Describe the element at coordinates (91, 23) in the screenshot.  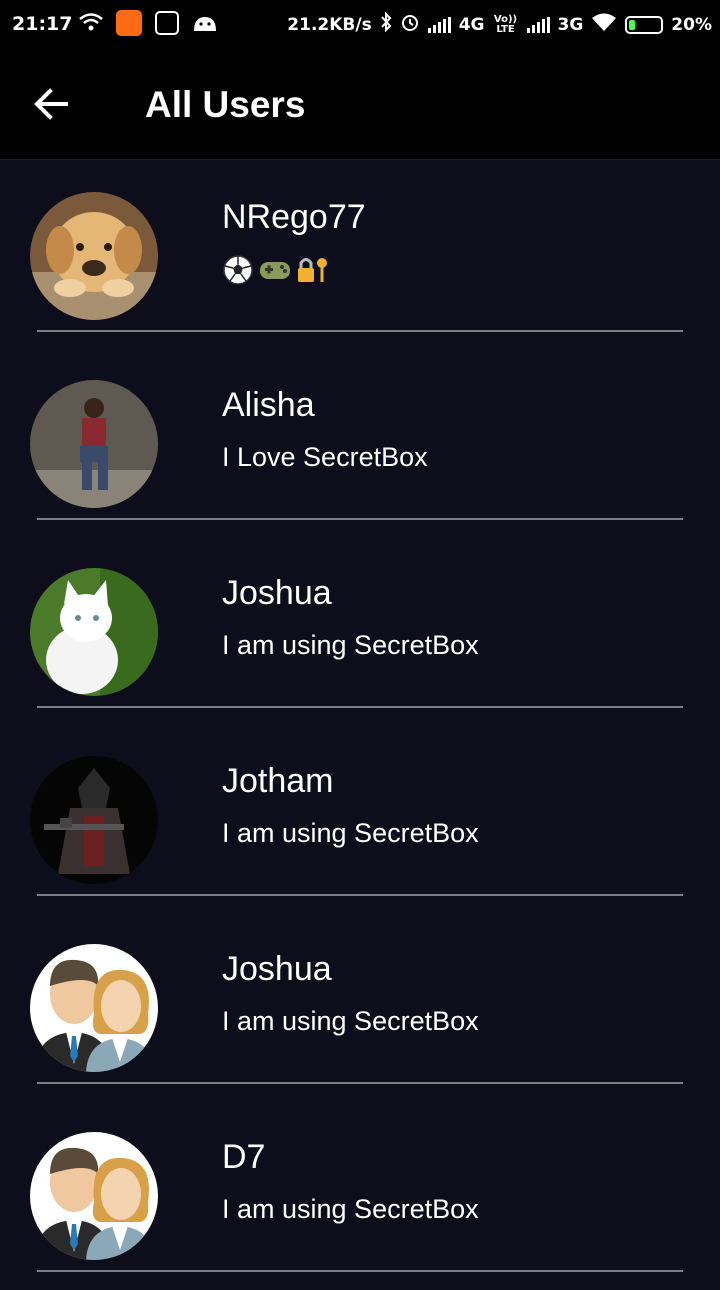
I see `wifi-calling-icon` at that location.